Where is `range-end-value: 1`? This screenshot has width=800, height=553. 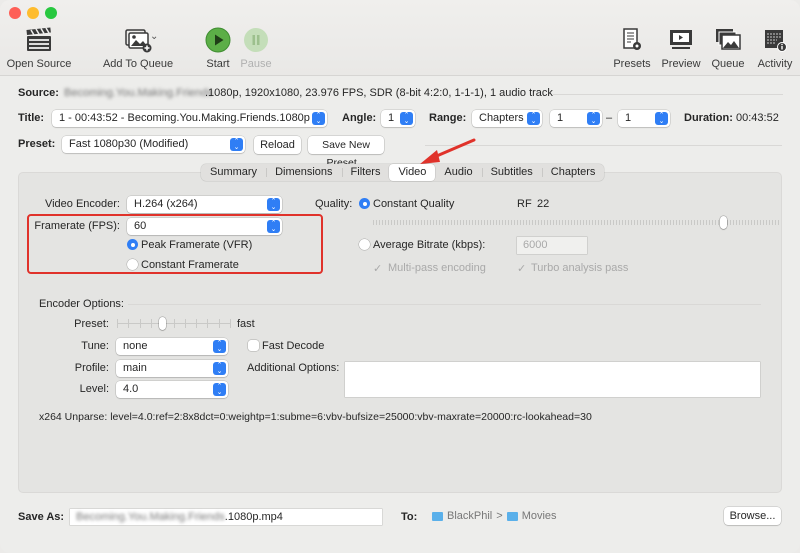 range-end-value: 1 is located at coordinates (628, 118).